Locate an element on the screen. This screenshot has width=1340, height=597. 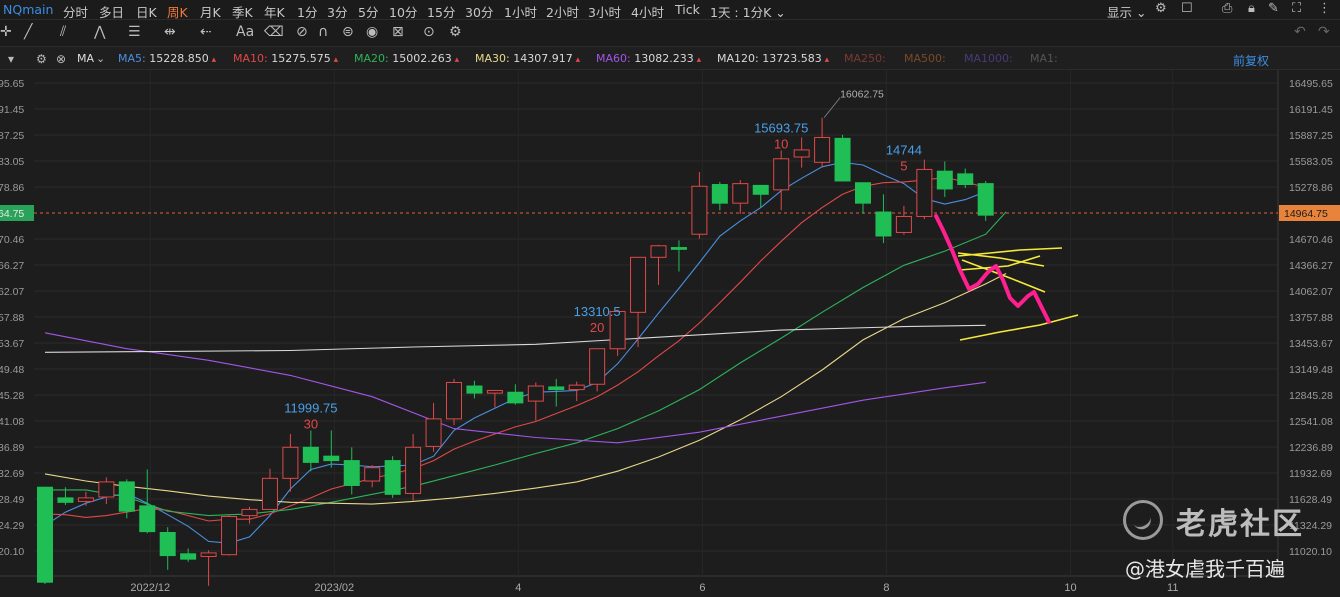
delete-drawings-icon: ⊠ is located at coordinates (398, 32).